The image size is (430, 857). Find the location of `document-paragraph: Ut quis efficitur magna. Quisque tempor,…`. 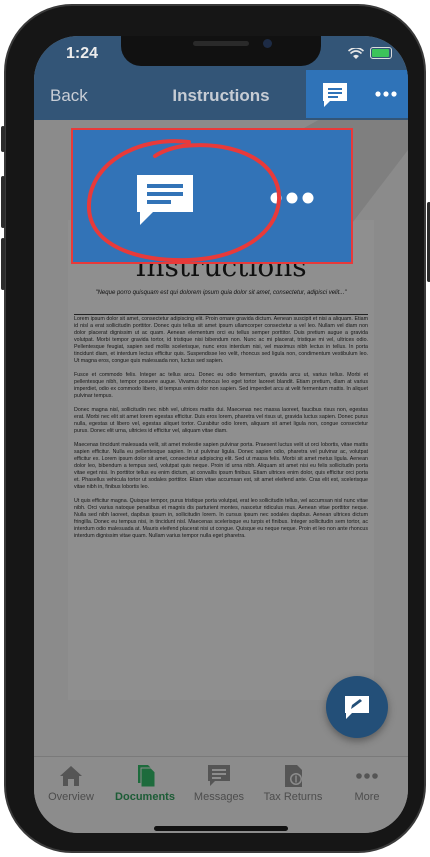

document-paragraph: Ut quis efficitur magna. Quisque tempor,… is located at coordinates (221, 518).